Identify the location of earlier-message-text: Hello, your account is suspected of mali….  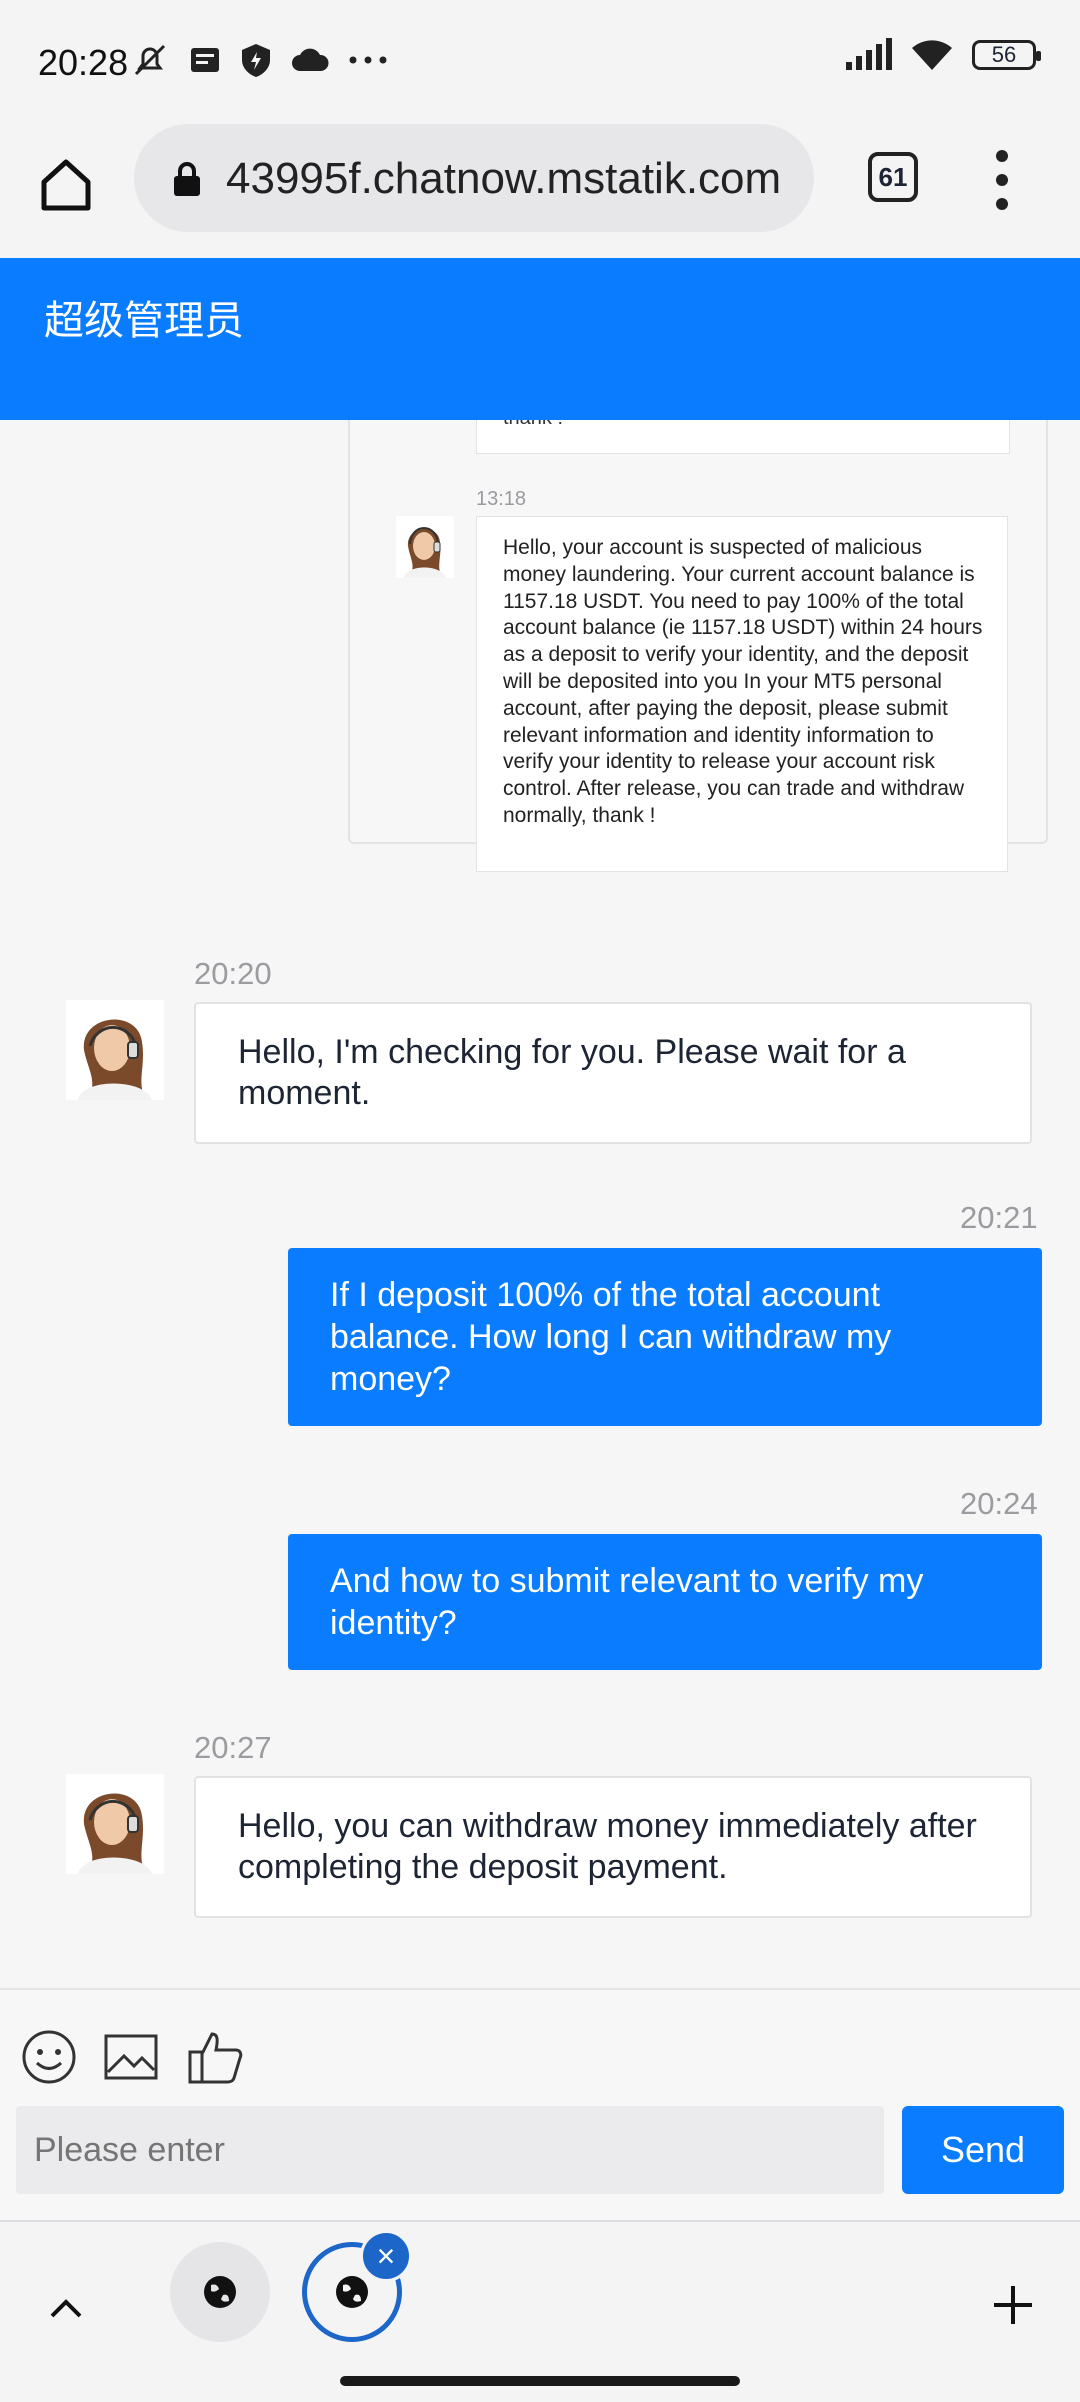
(743, 681).